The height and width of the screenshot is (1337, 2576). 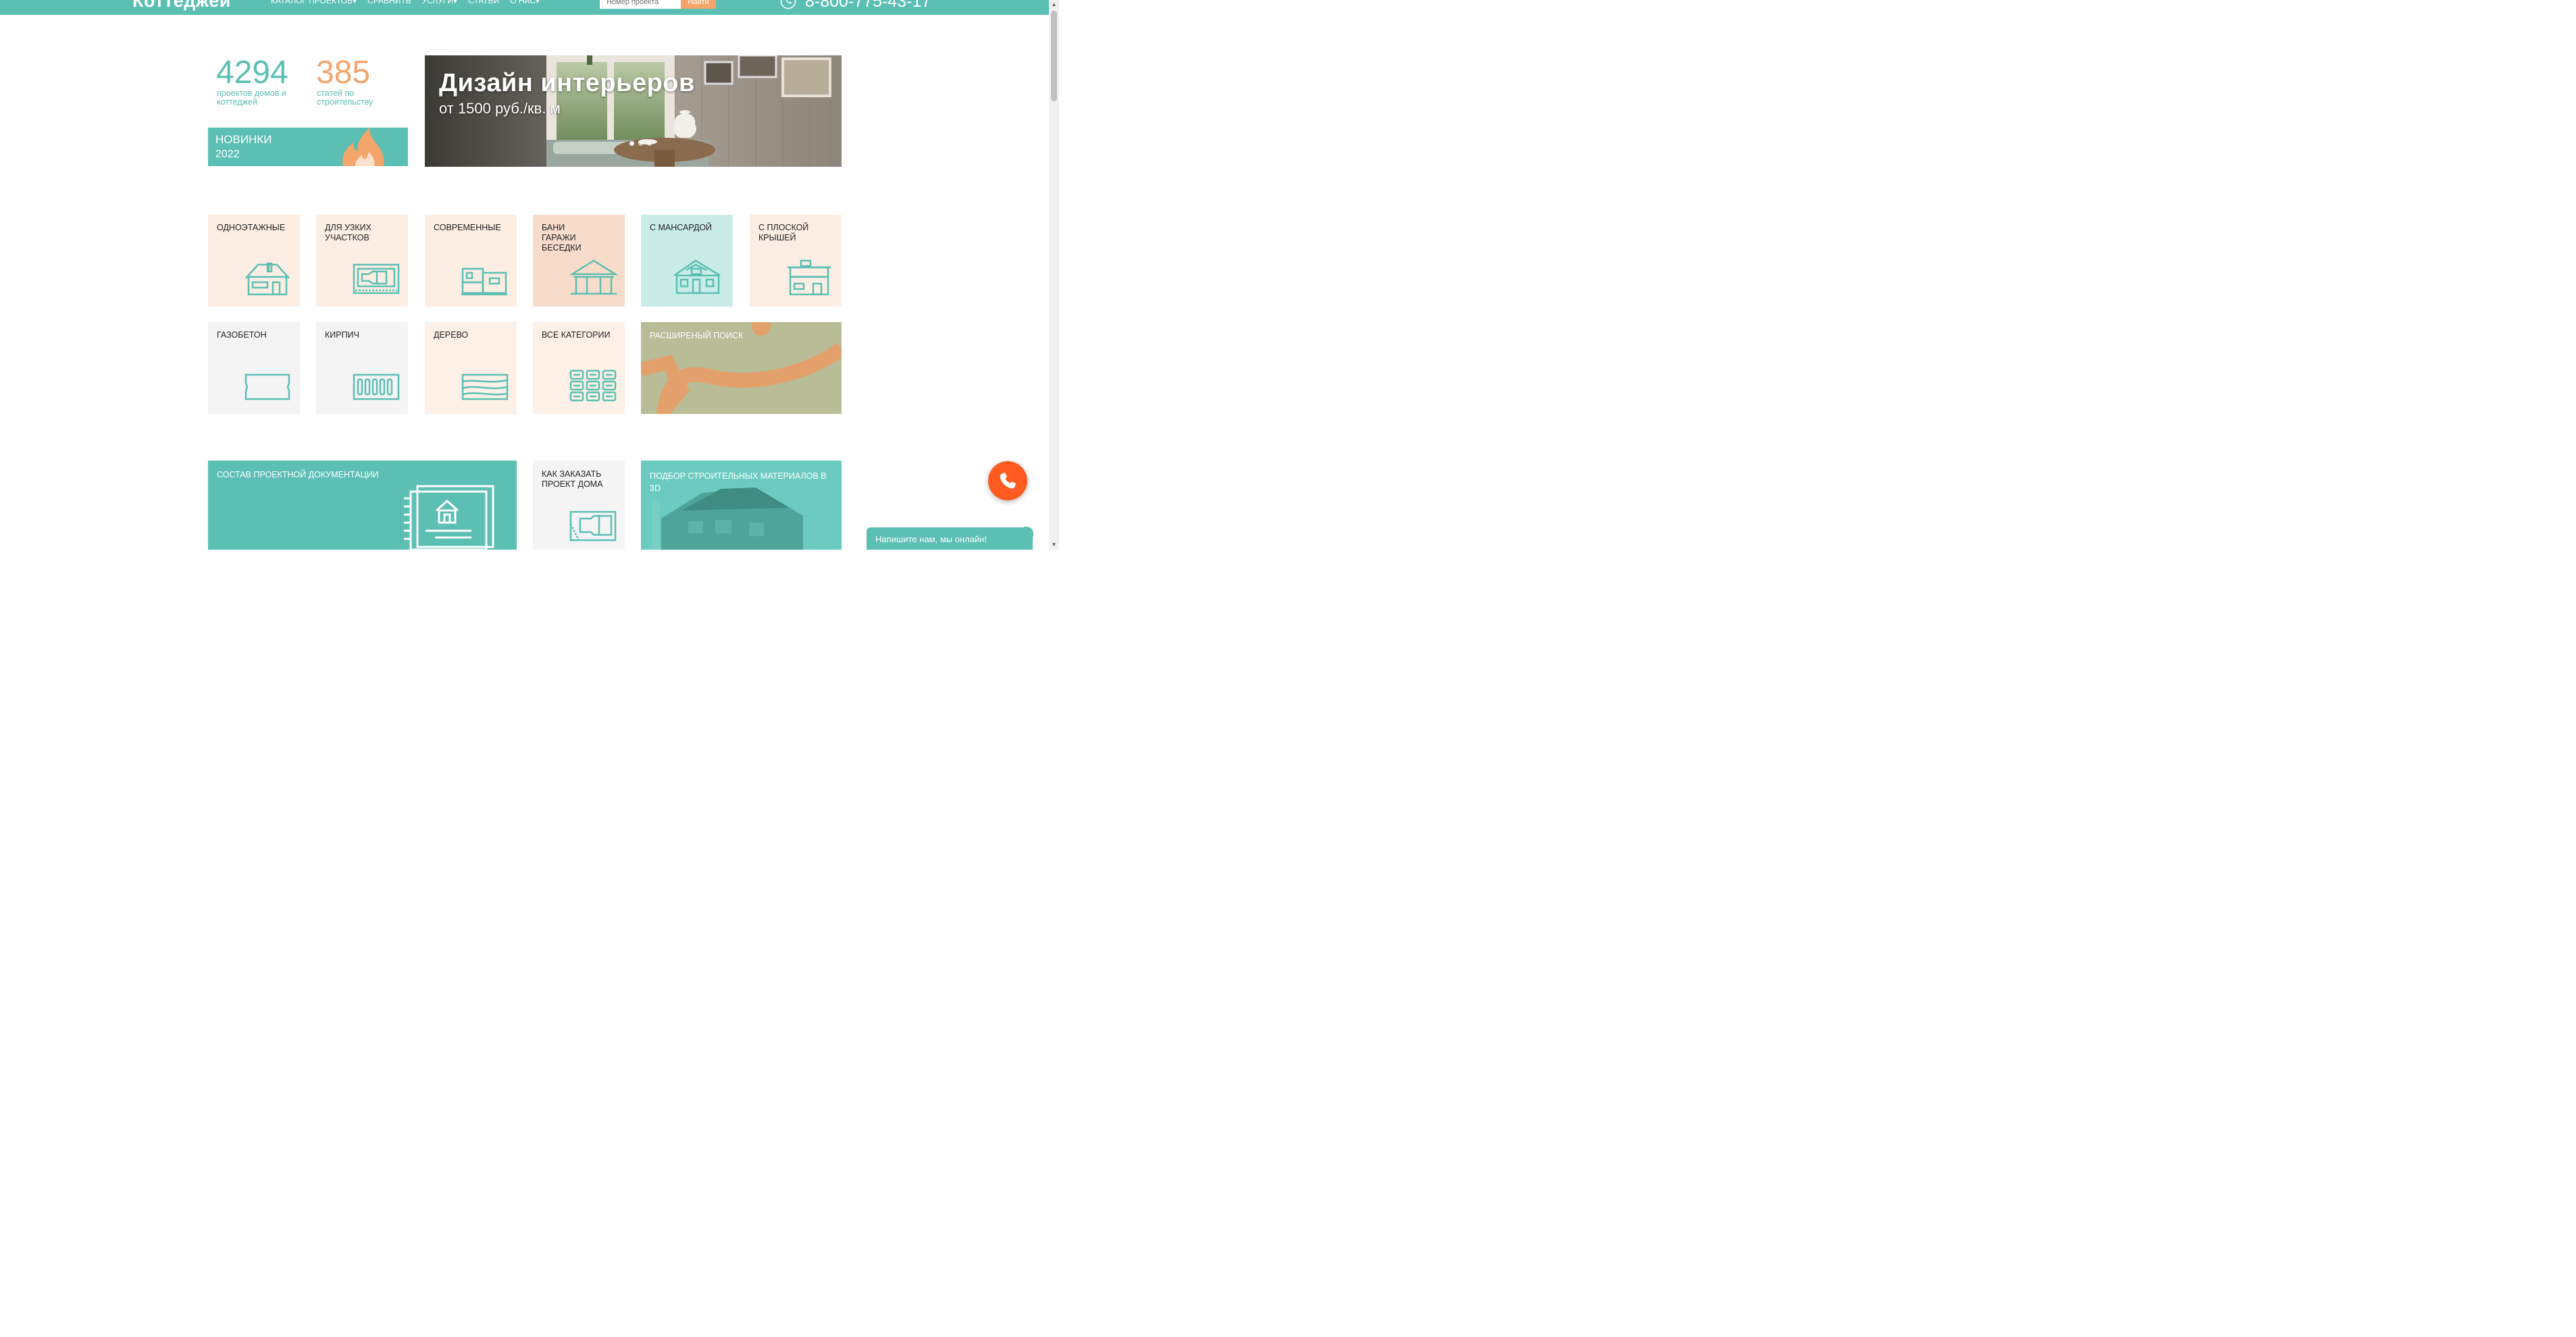 What do you see at coordinates (484, 281) in the screenshot?
I see `modern-house-icon` at bounding box center [484, 281].